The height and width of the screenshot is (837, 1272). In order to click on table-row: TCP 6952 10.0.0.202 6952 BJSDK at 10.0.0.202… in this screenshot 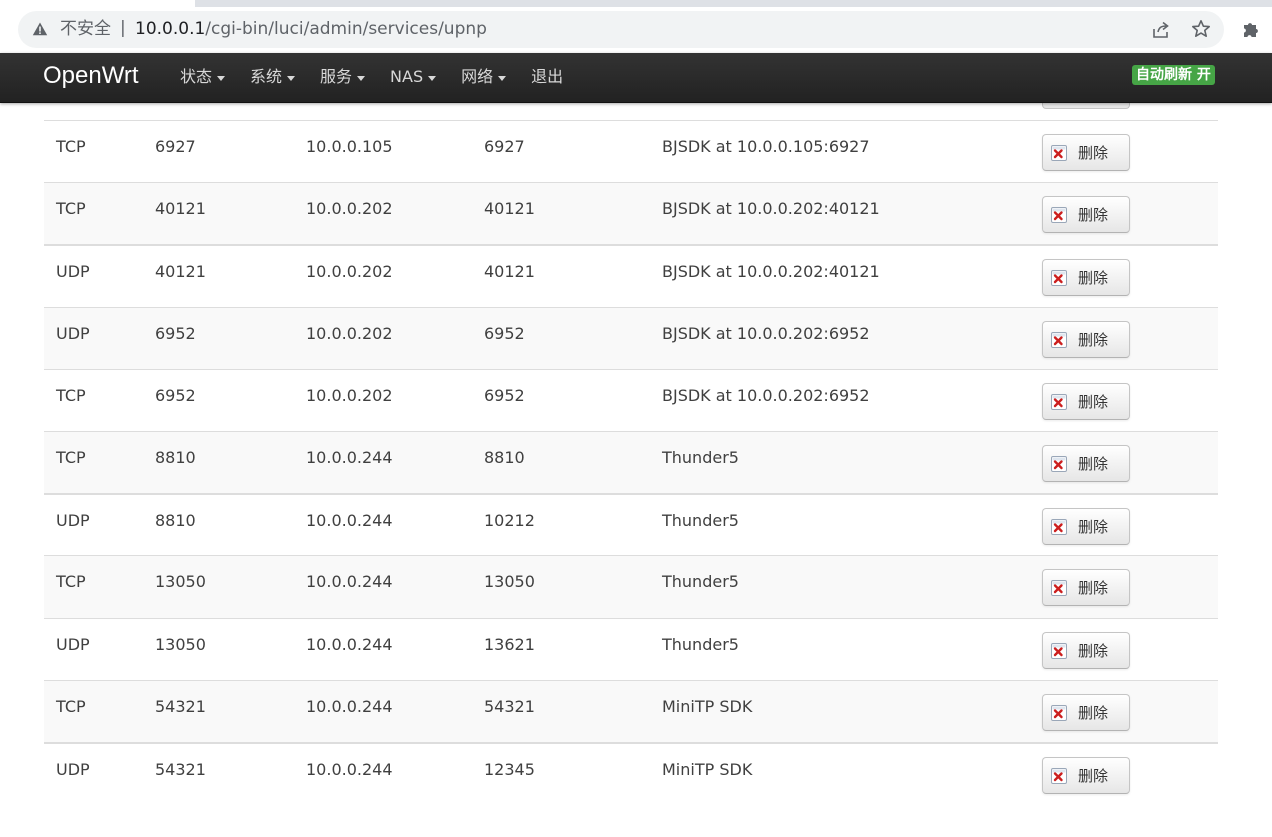, I will do `click(631, 399)`.